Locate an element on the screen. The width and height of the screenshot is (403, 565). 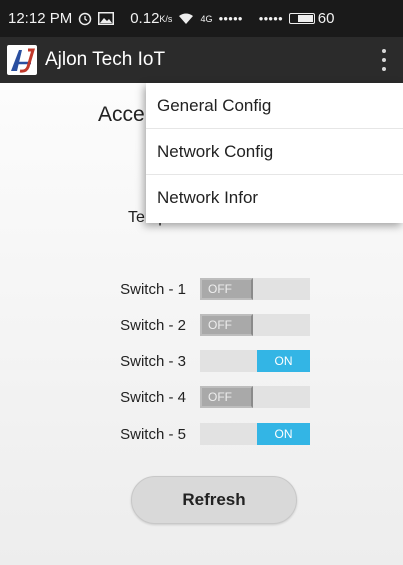
image-icon is located at coordinates (106, 18).